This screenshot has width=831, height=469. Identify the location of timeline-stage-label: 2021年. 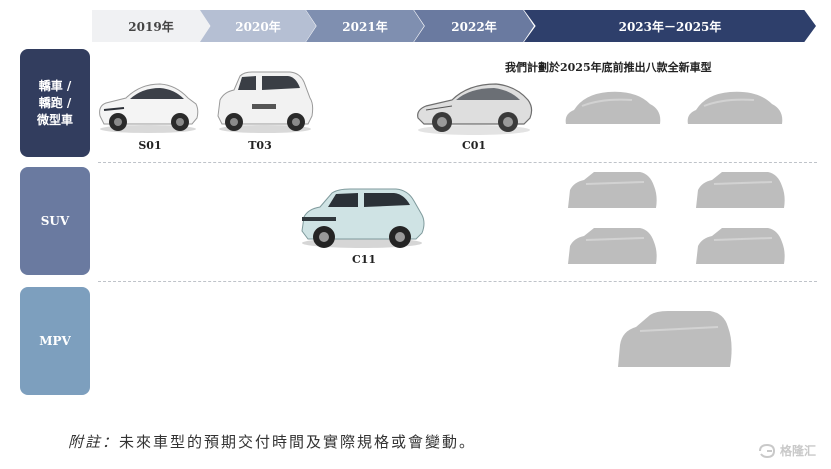
(365, 26).